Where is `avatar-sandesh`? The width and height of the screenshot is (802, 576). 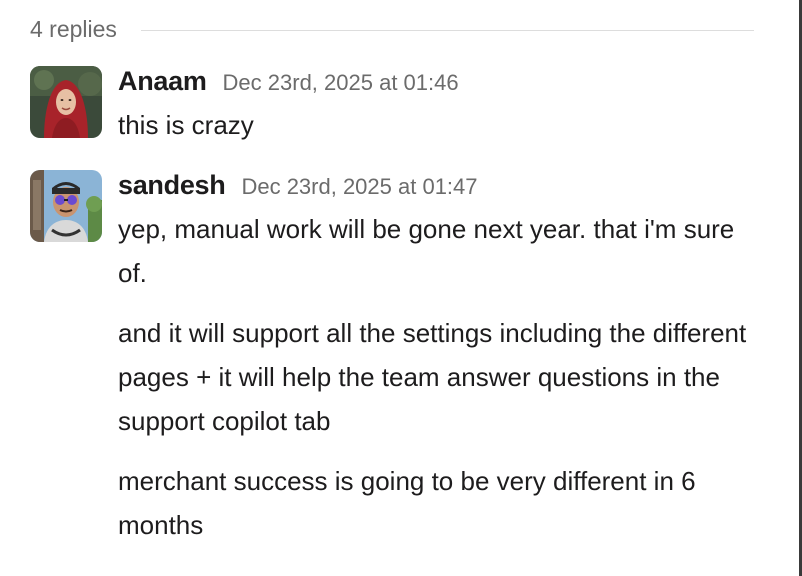 avatar-sandesh is located at coordinates (66, 206).